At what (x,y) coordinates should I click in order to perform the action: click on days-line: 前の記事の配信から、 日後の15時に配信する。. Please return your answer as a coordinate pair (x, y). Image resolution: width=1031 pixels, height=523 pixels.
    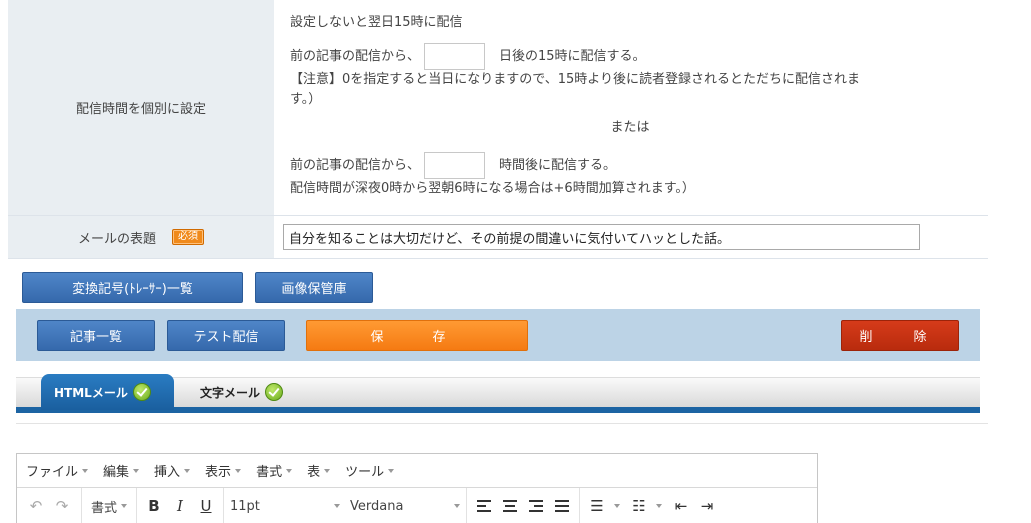
    Looking at the image, I should click on (639, 56).